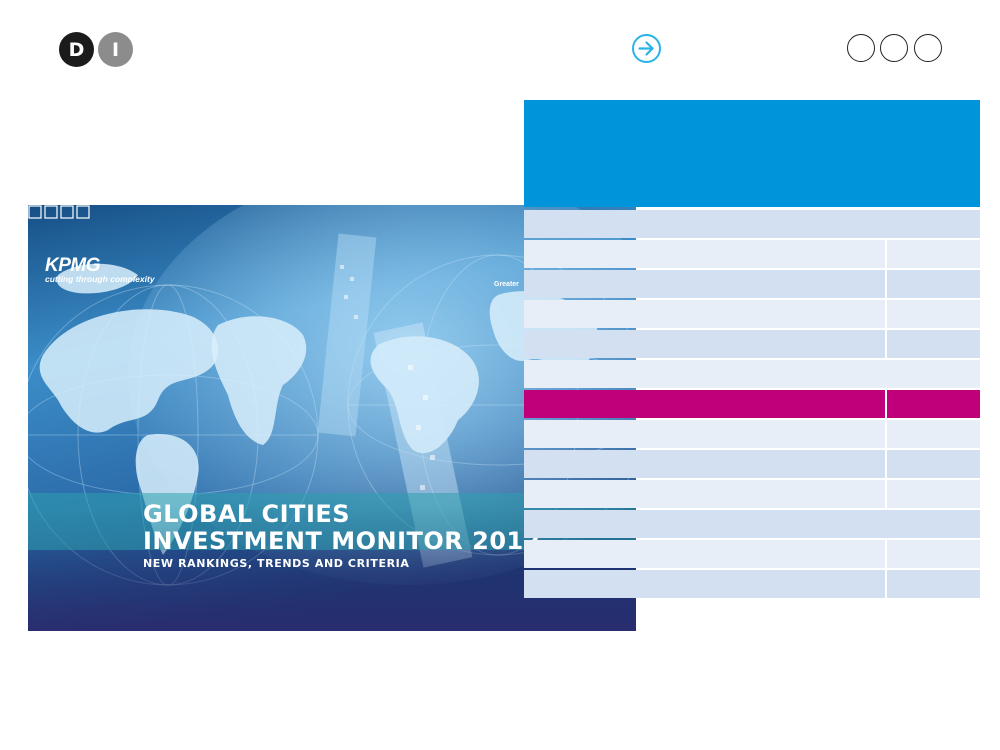 The image size is (1000, 750). I want to click on arrow-right-circle-icon, so click(646, 48).